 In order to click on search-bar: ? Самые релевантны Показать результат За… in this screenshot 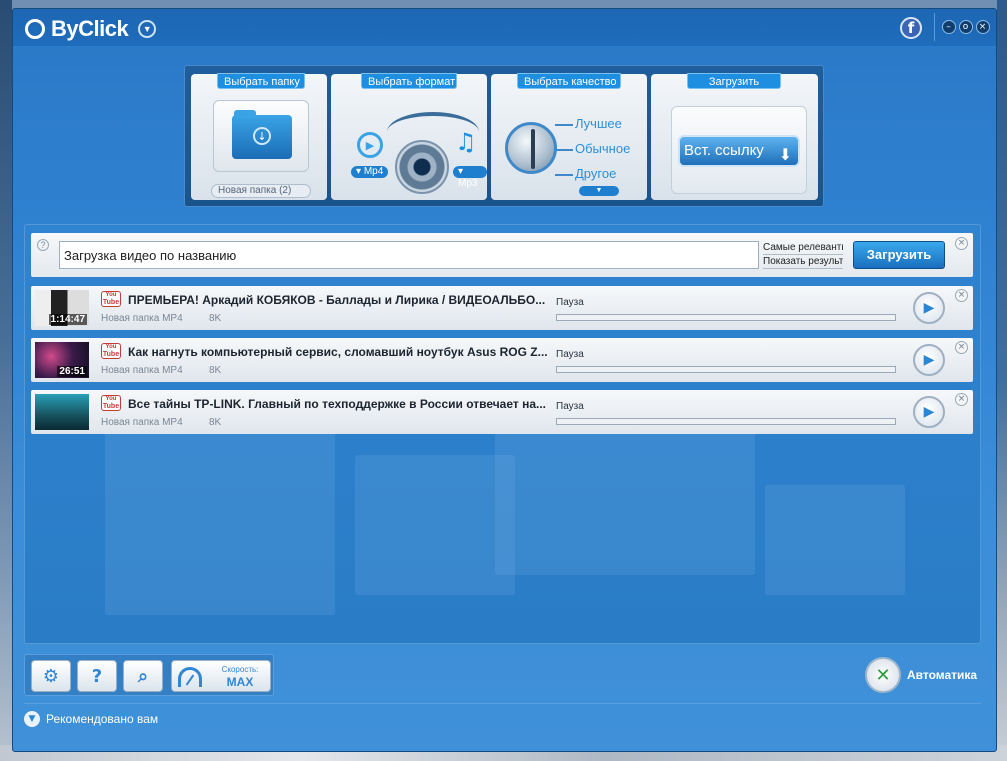, I will do `click(502, 255)`.